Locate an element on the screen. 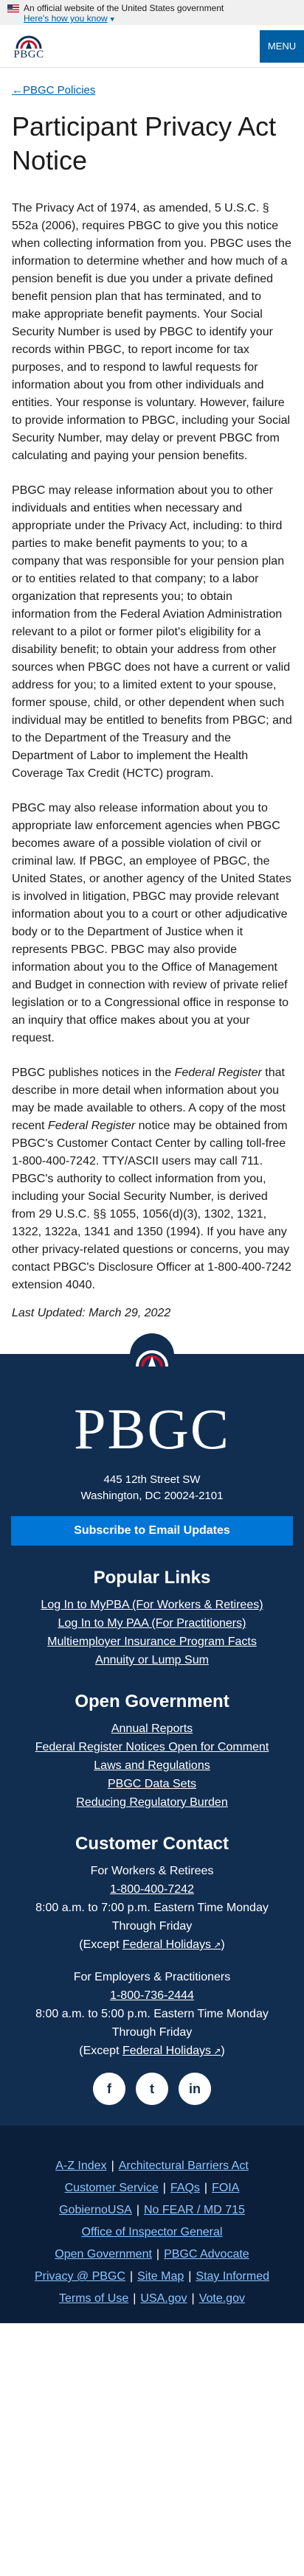 The height and width of the screenshot is (2576, 304). link-faqs: FAQs is located at coordinates (185, 2188).